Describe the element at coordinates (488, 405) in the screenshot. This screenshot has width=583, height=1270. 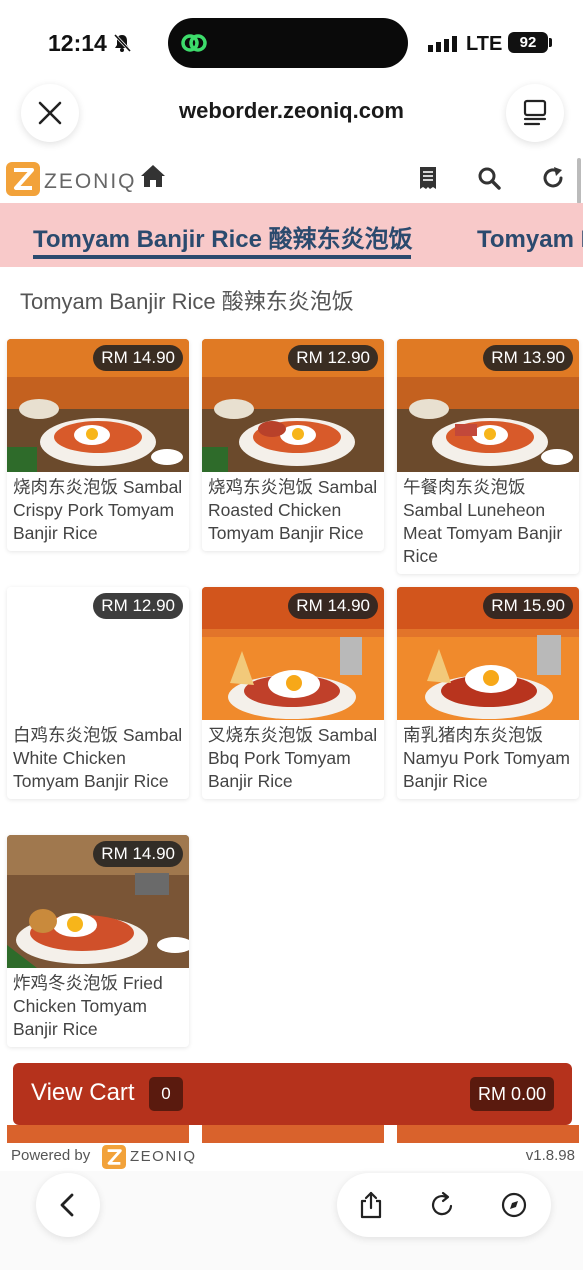
I see `product-image: RM 13.90` at that location.